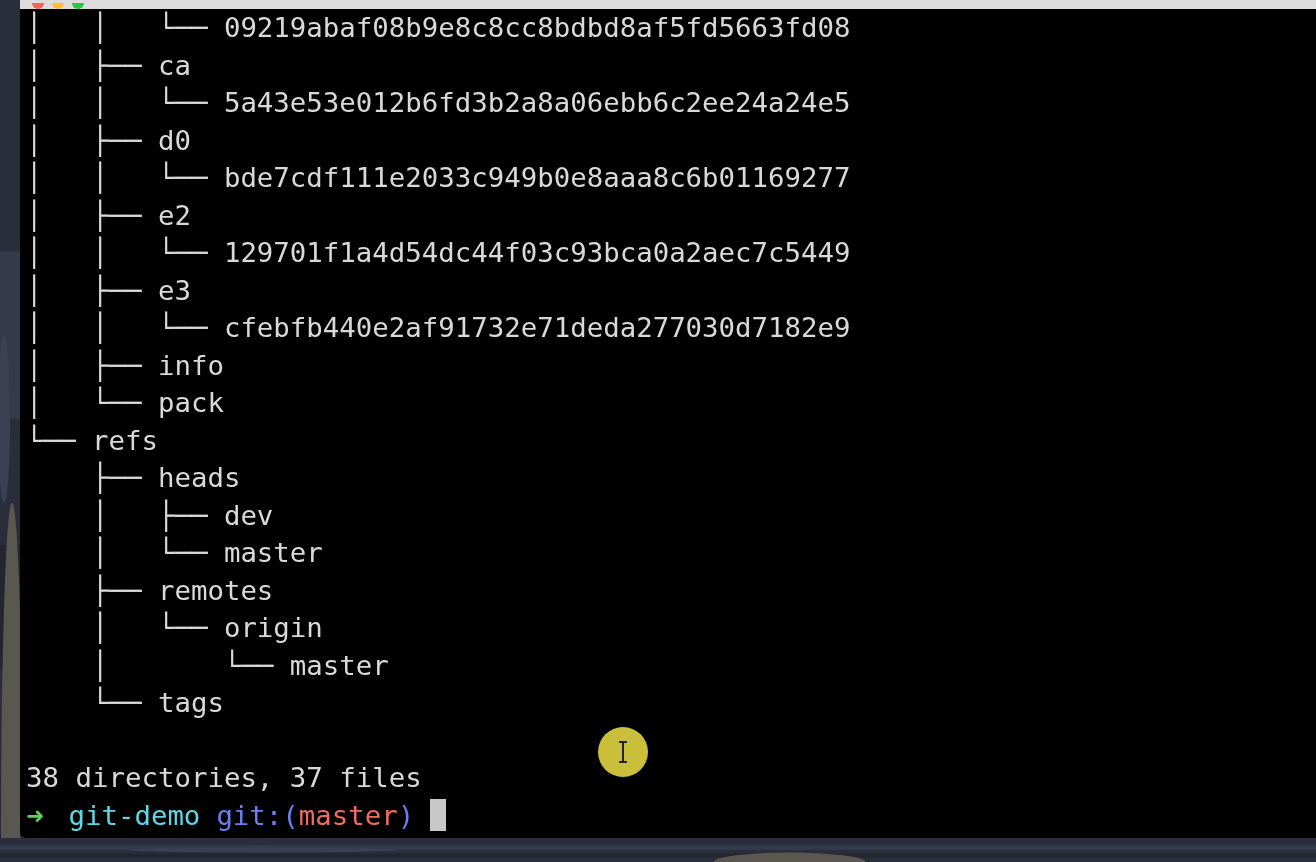 Image resolution: width=1316 pixels, height=862 pixels. Describe the element at coordinates (623, 752) in the screenshot. I see `pointer-highlight-icon` at that location.